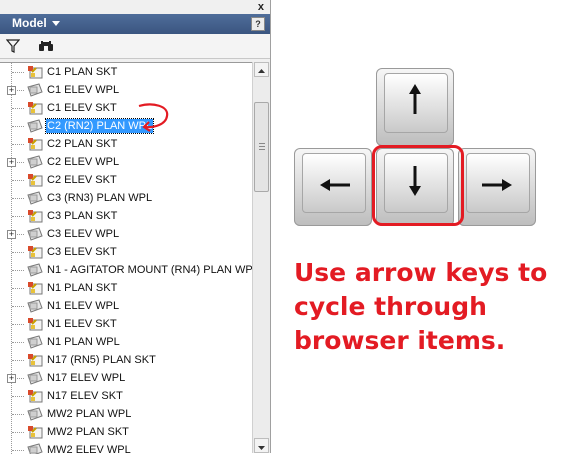 This screenshot has width=561, height=458. I want to click on close-panel-button: x, so click(261, 7).